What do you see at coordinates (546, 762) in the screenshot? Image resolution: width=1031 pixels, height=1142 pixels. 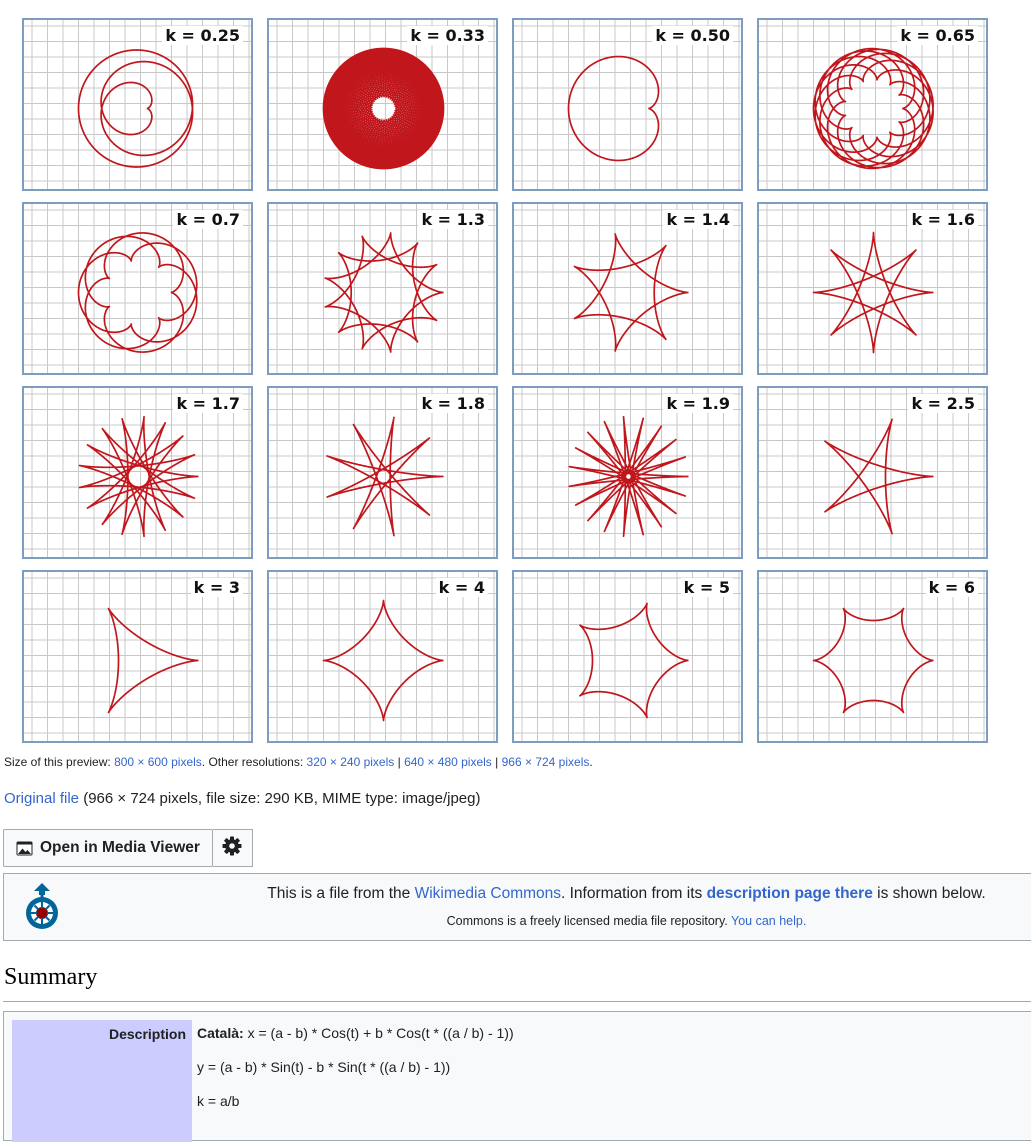 I see `resolution-966-link: 966 × 724 pixels` at bounding box center [546, 762].